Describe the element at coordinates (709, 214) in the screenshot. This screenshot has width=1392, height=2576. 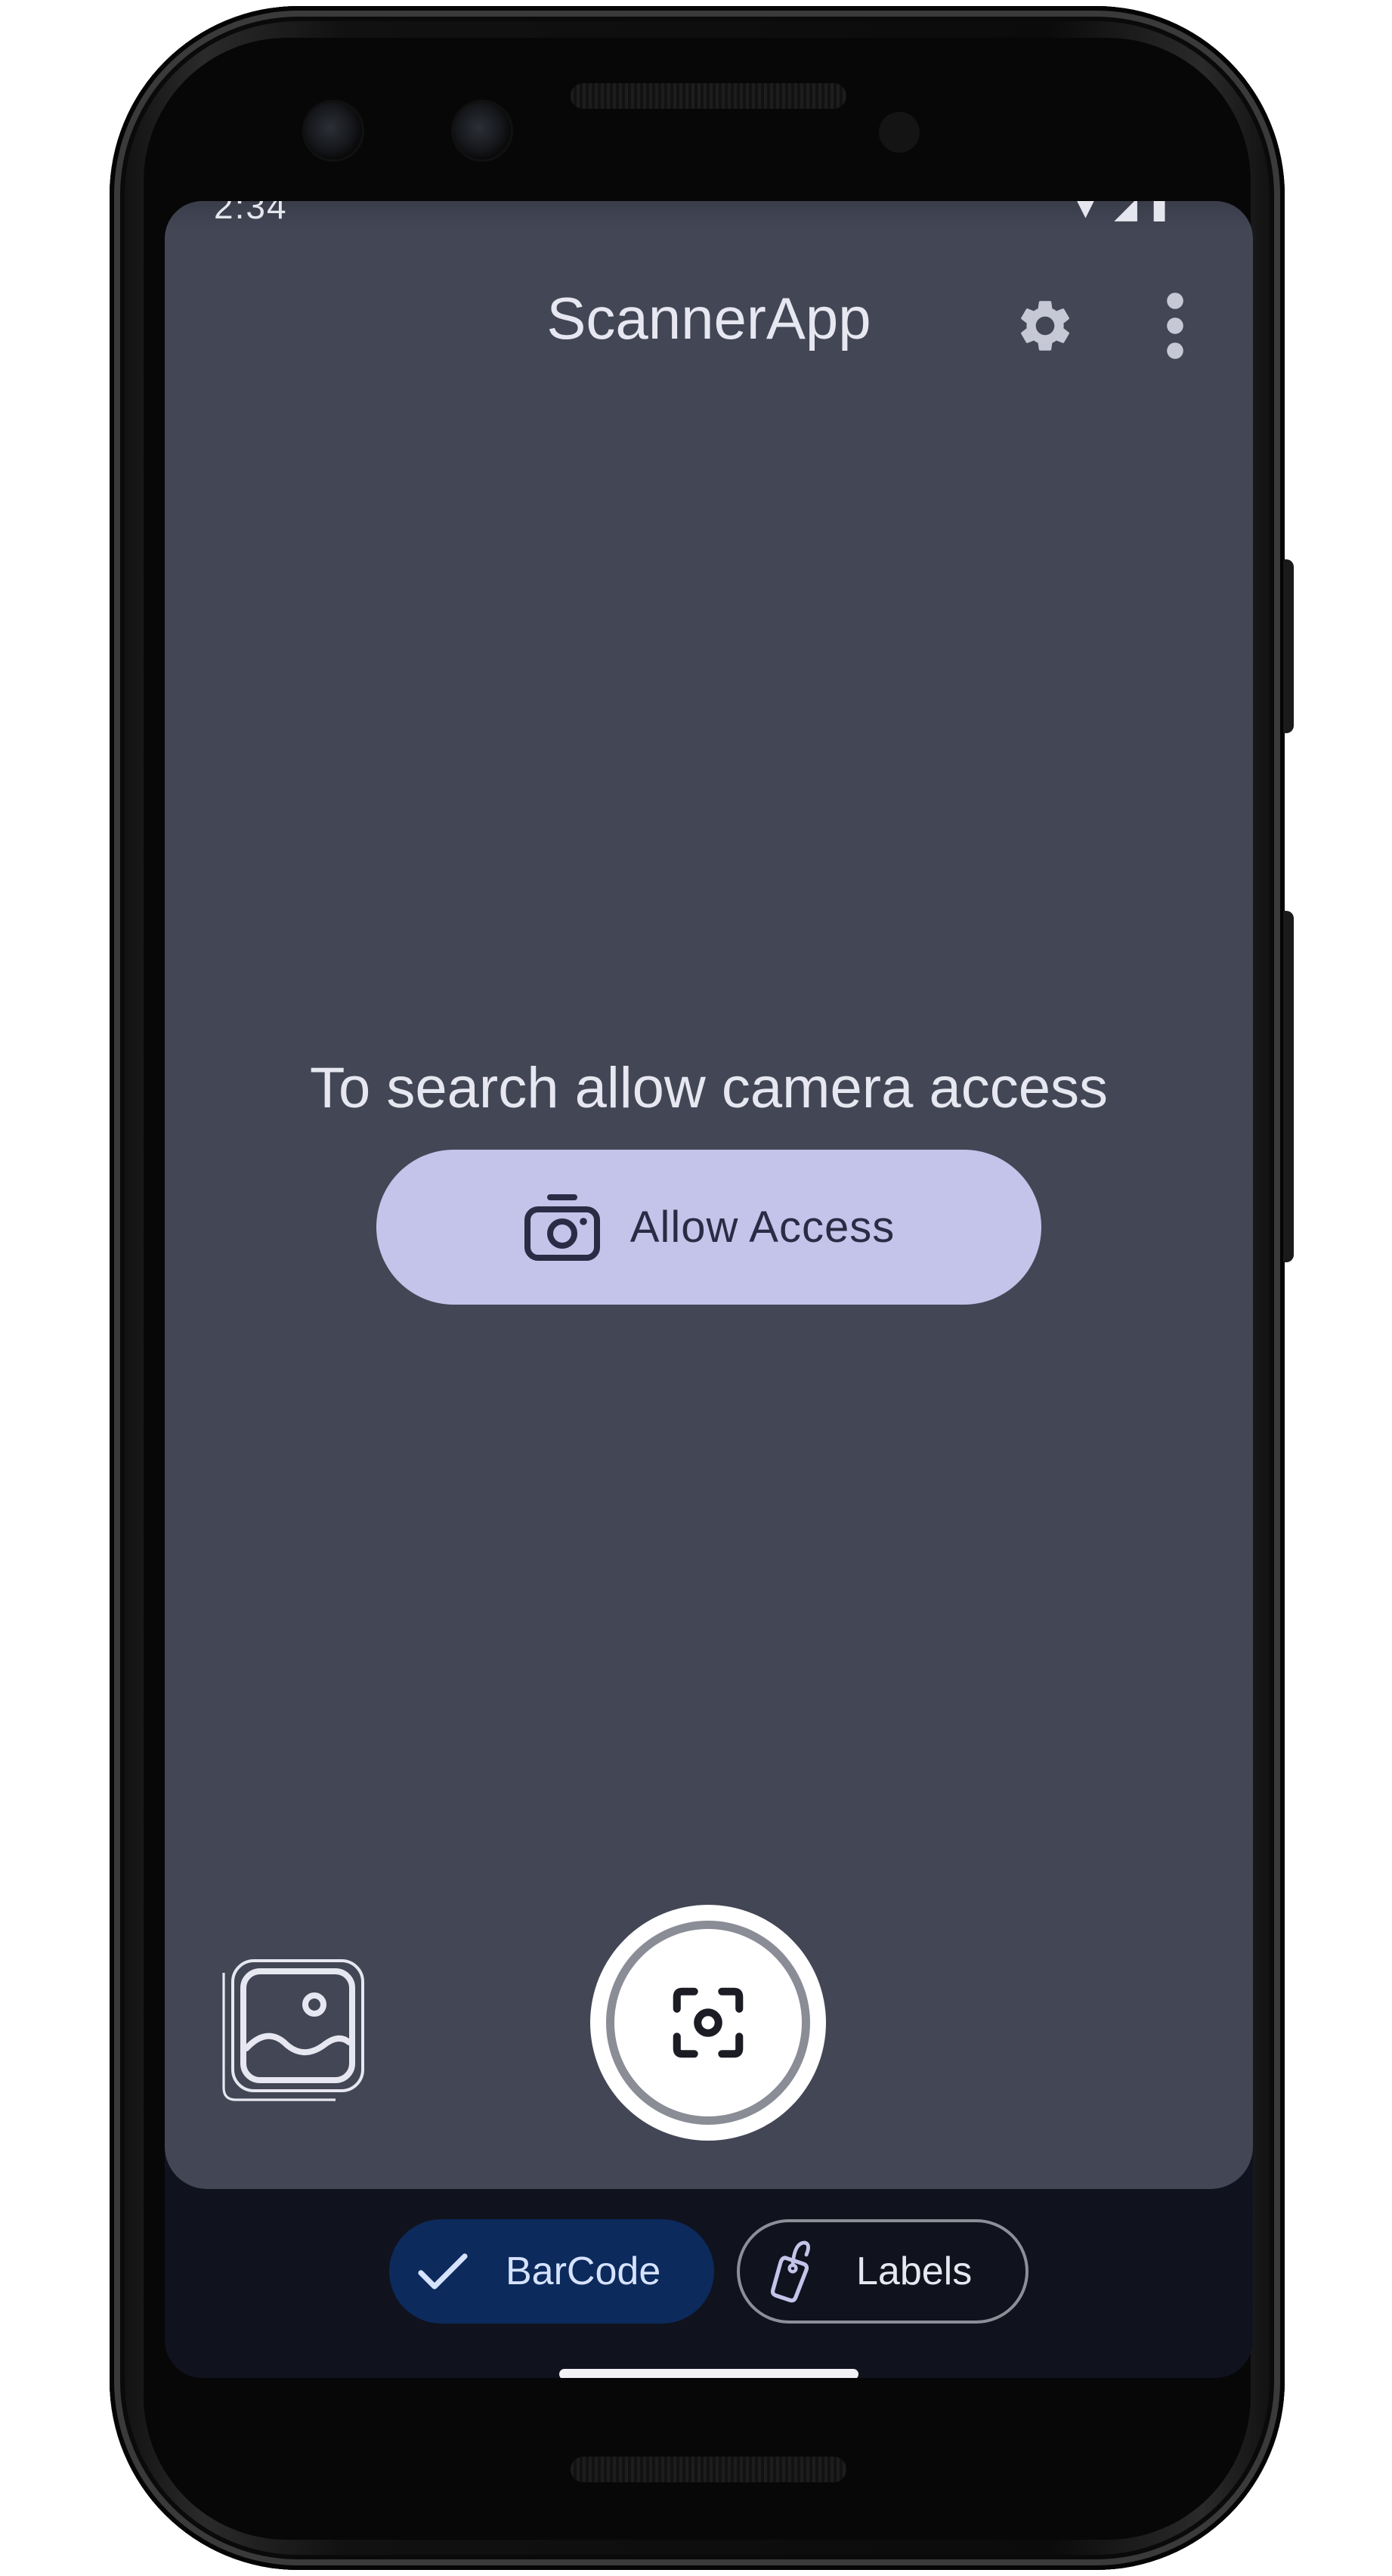
I see `status-bar: 2:34 ▼◢▮` at that location.